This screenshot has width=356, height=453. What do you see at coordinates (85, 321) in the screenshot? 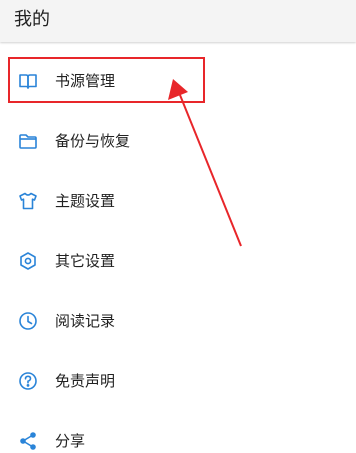
I see `menu-item-label: 阅读记录` at bounding box center [85, 321].